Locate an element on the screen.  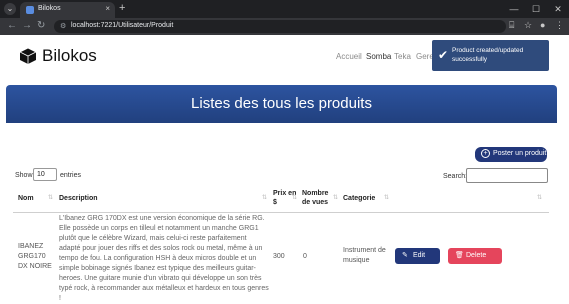
delete-label: Delete is located at coordinates (476, 255).